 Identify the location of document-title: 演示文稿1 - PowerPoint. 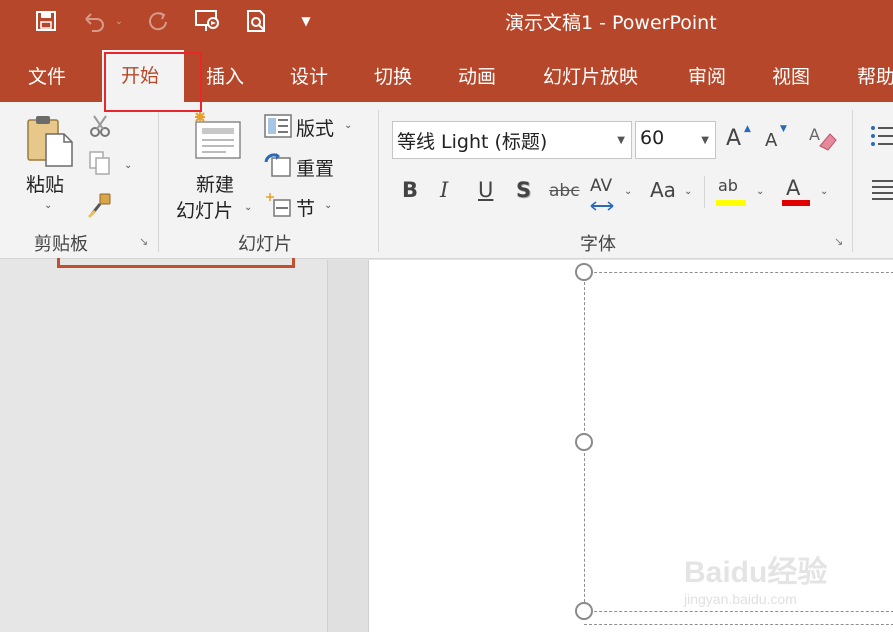
(611, 23).